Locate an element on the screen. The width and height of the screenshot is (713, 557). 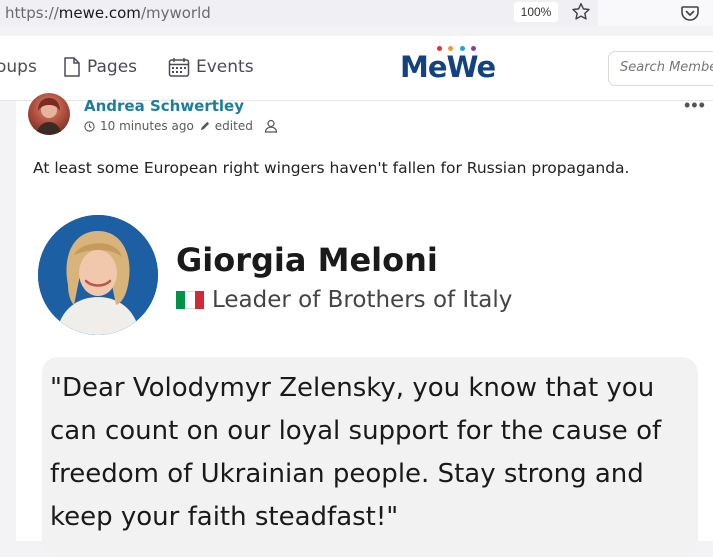
search-box is located at coordinates (660, 68).